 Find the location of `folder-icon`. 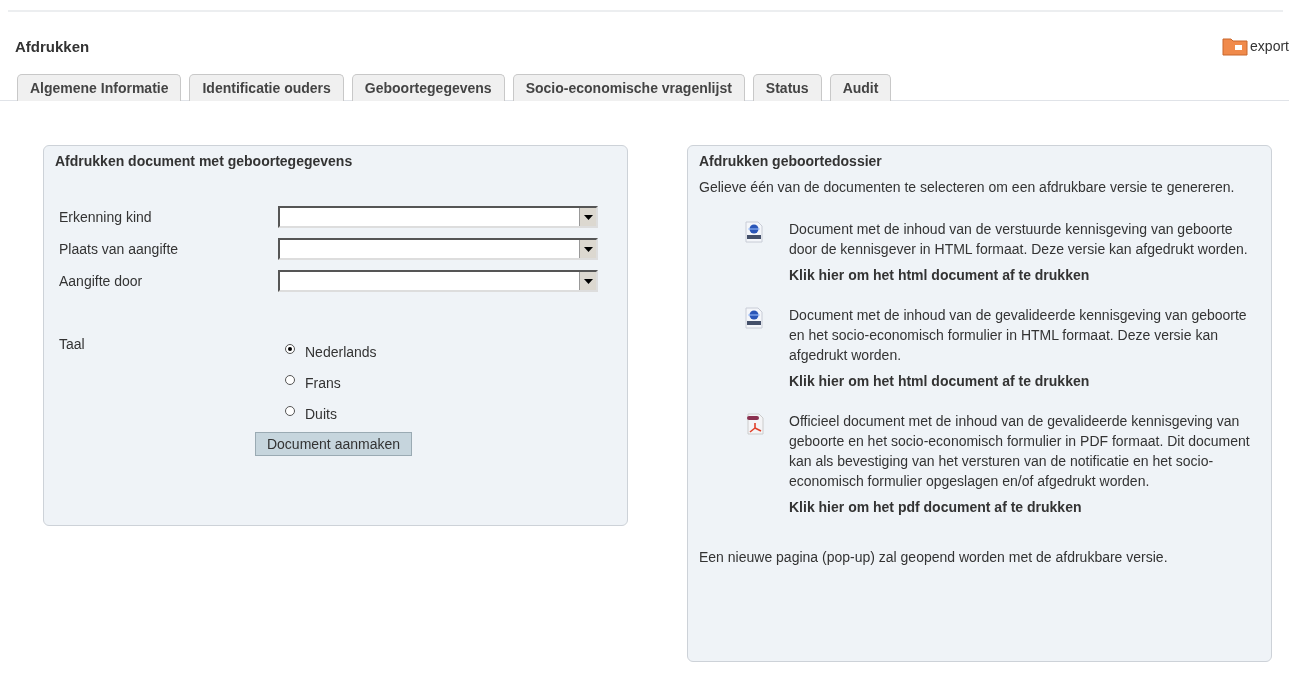

folder-icon is located at coordinates (1235, 46).